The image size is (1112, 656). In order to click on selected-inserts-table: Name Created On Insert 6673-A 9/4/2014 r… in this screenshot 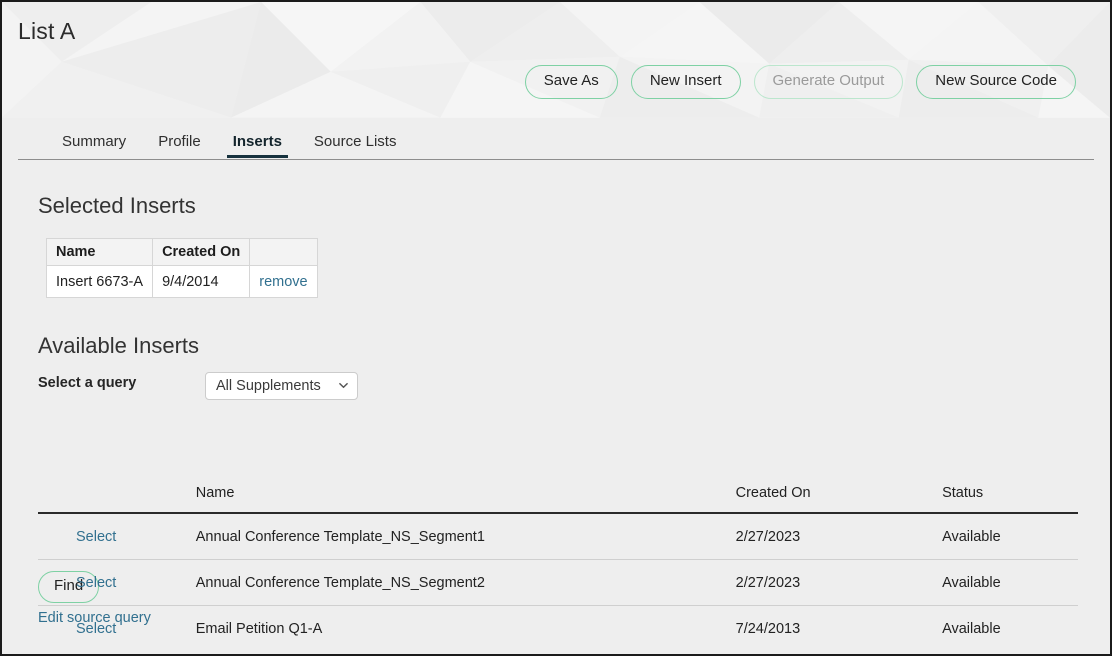, I will do `click(181, 268)`.